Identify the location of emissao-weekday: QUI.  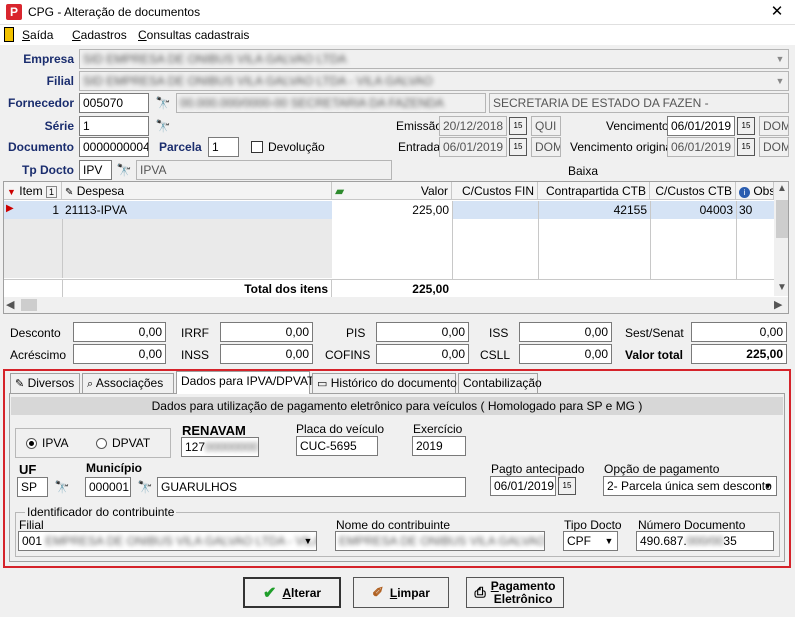
(546, 126).